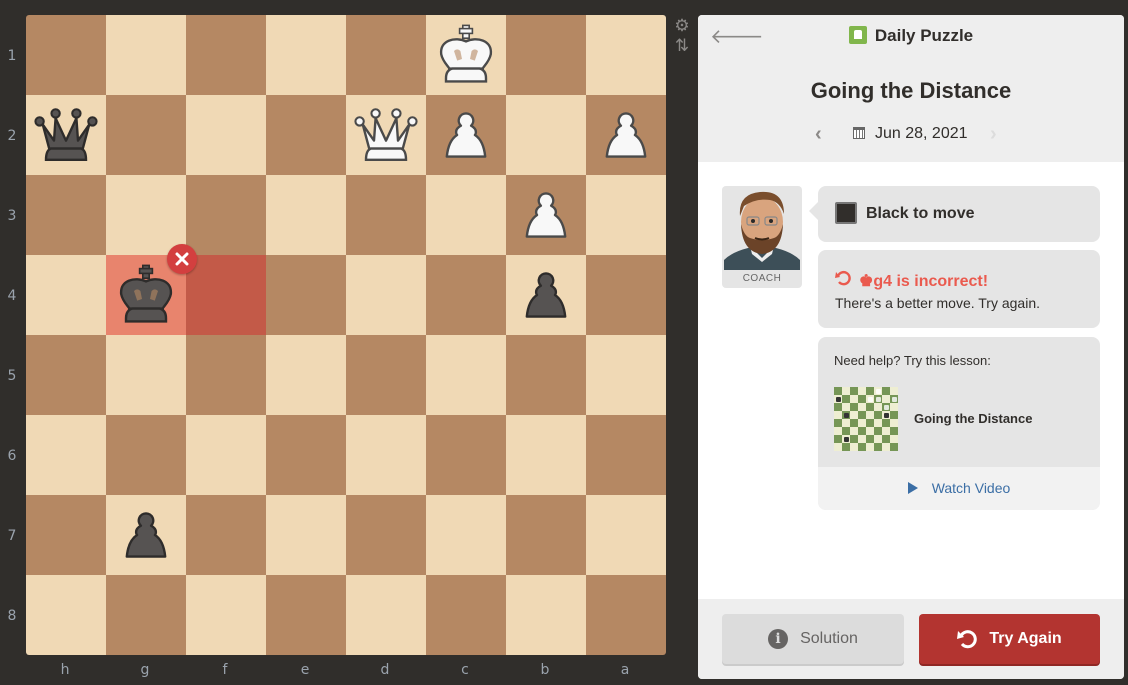  What do you see at coordinates (626, 215) in the screenshot?
I see `square-a3` at bounding box center [626, 215].